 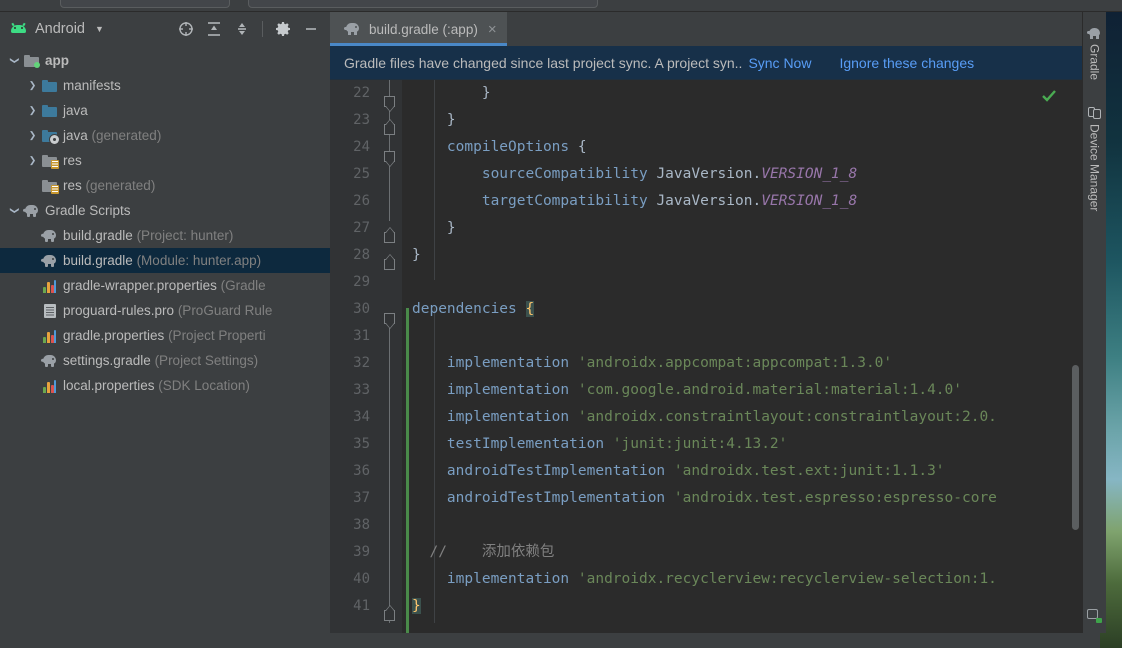 I want to click on code-line-22: }, so click(x=747, y=93).